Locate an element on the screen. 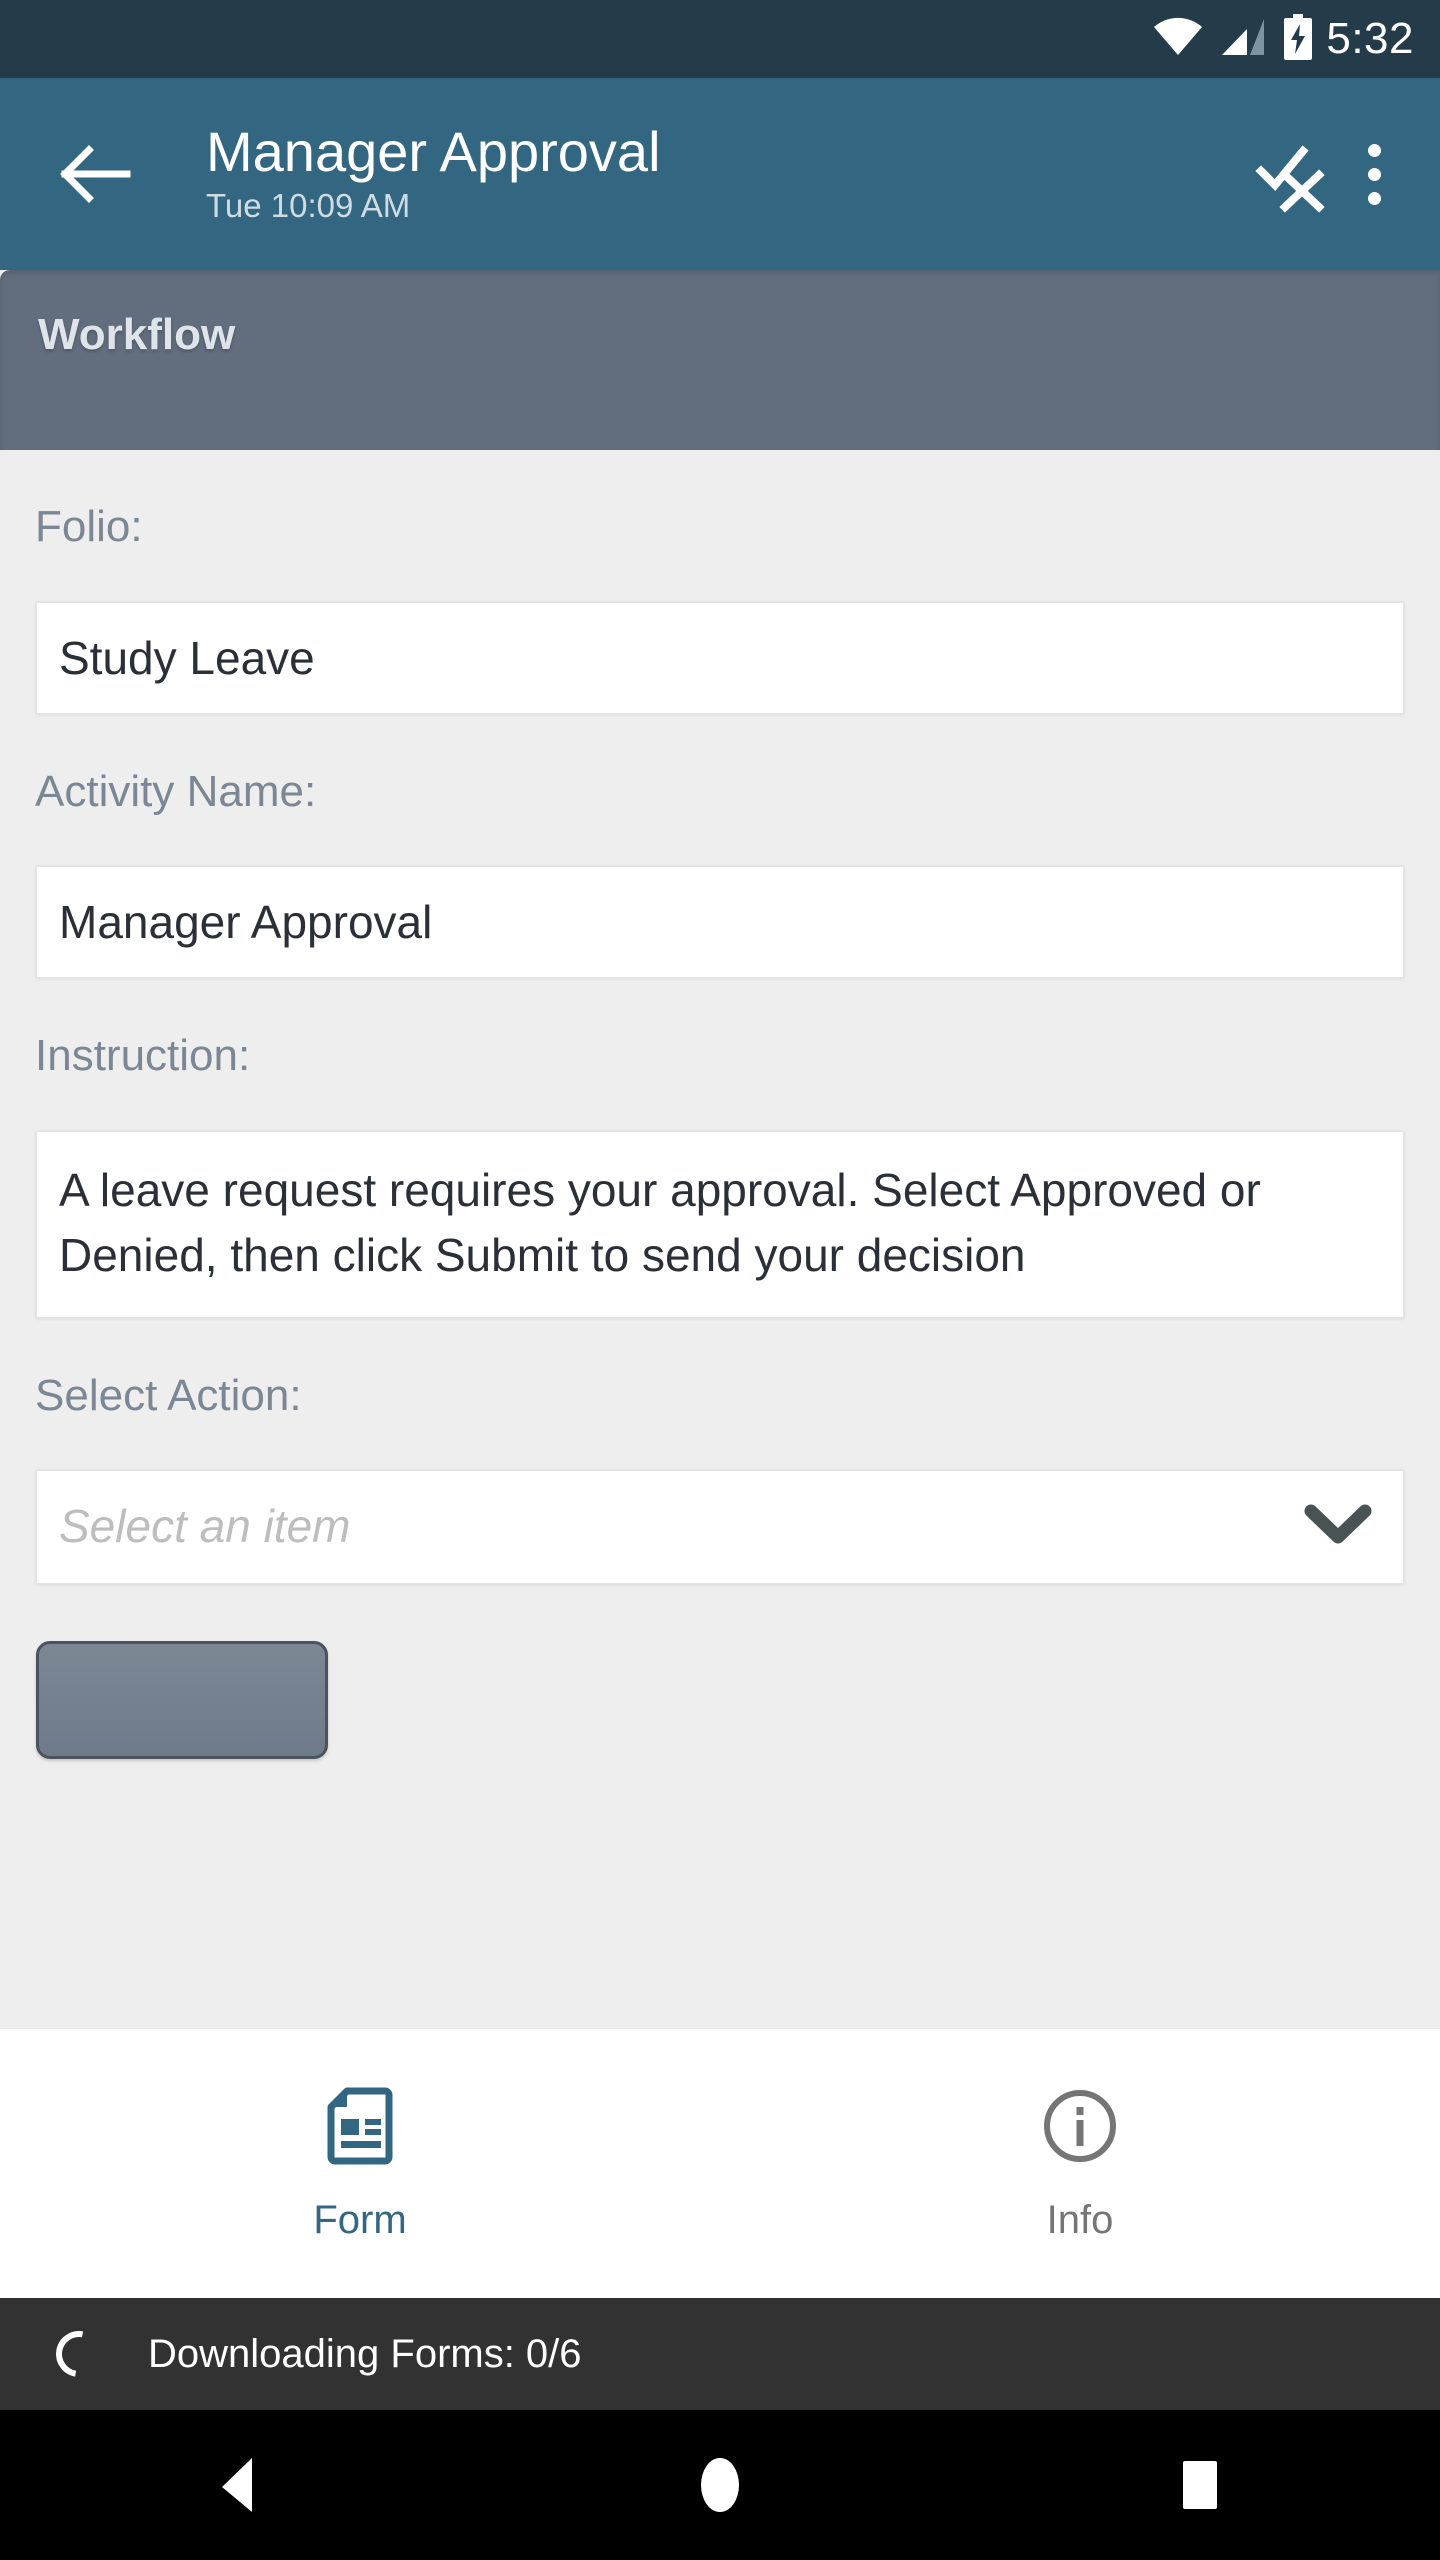 The width and height of the screenshot is (1440, 2560). nav-recents-button is located at coordinates (1200, 2485).